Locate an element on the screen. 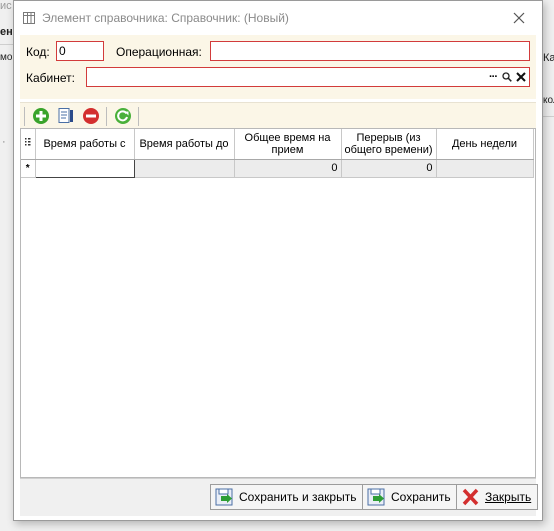  add-icon is located at coordinates (41, 116).